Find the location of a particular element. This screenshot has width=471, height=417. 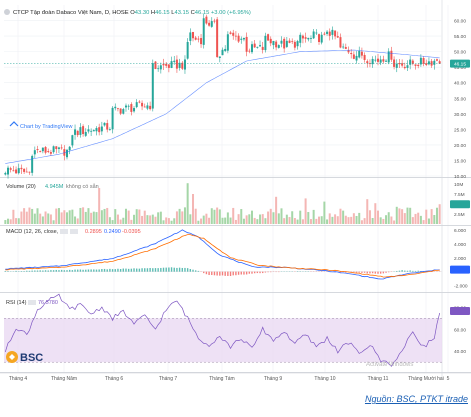

price-tick-label: 35.00 is located at coordinates (460, 99).